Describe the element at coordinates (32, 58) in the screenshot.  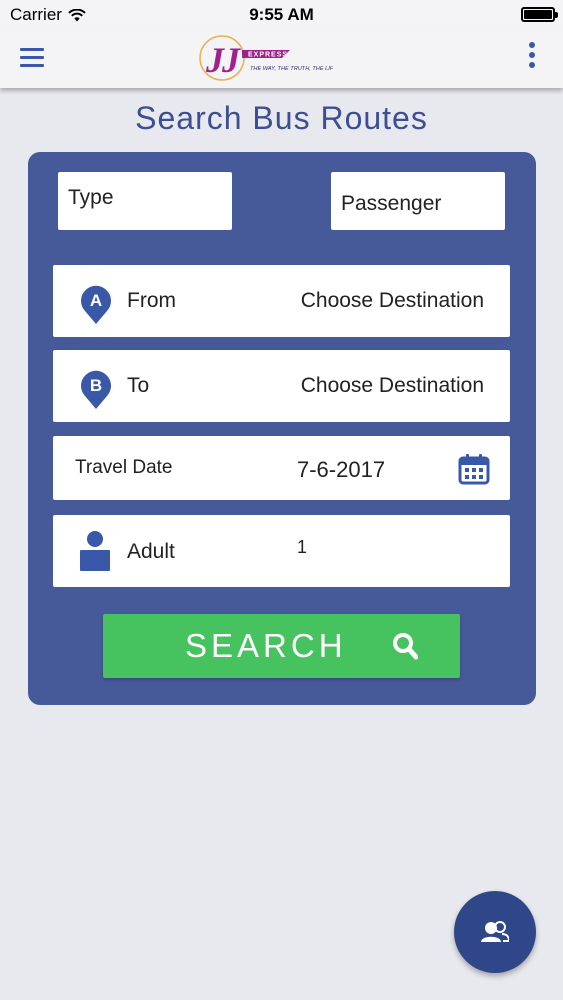
I see `menu-button` at that location.